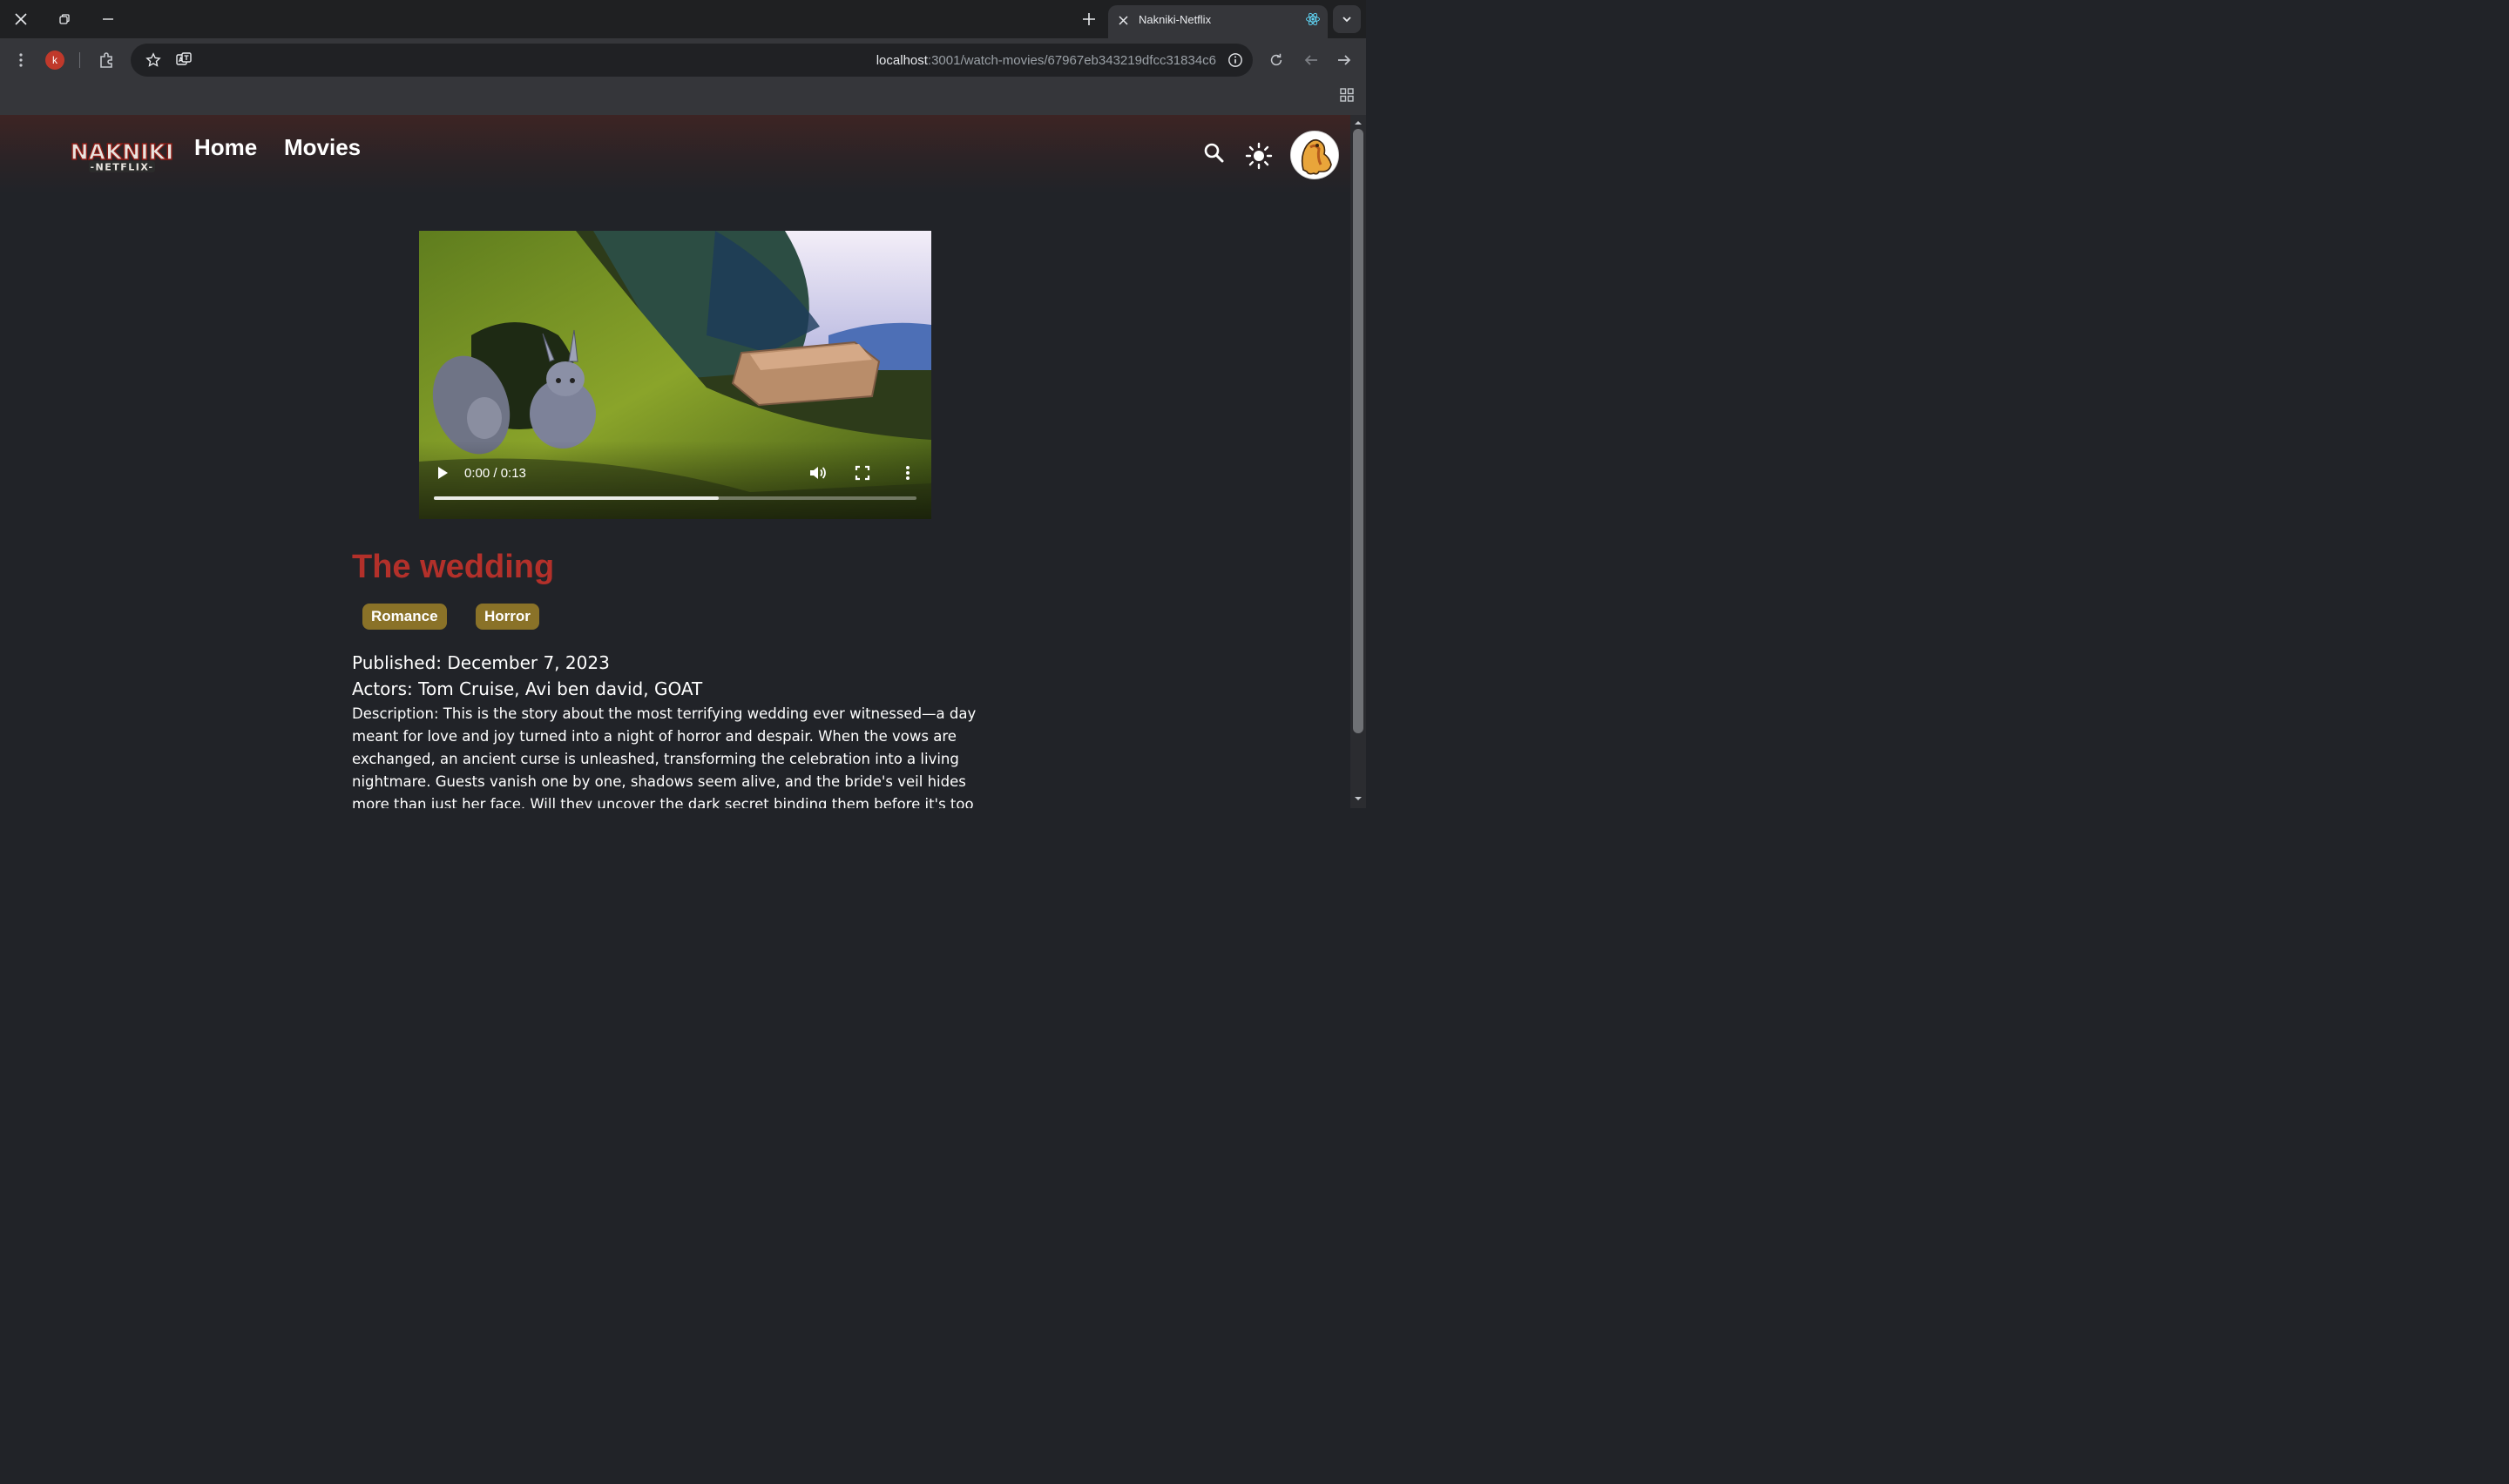 Image resolution: width=2509 pixels, height=1484 pixels. I want to click on profile-avatar: k, so click(54, 60).